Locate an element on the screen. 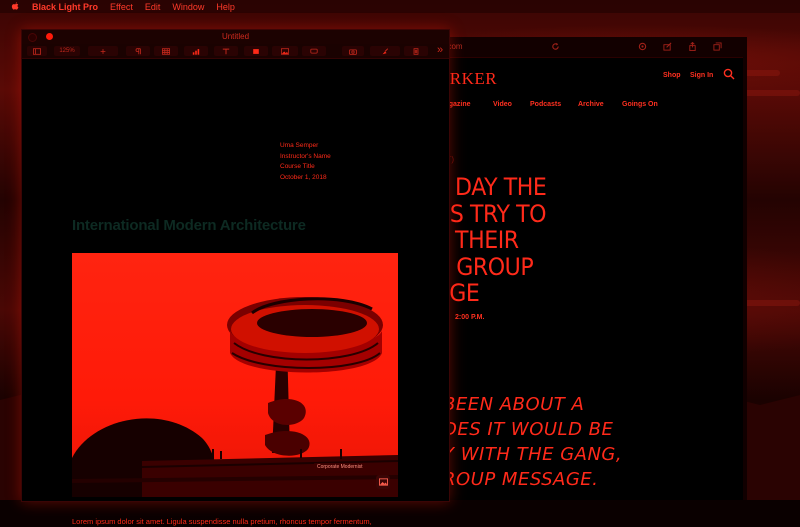 The width and height of the screenshot is (800, 527). add-page-button is located at coordinates (103, 51).